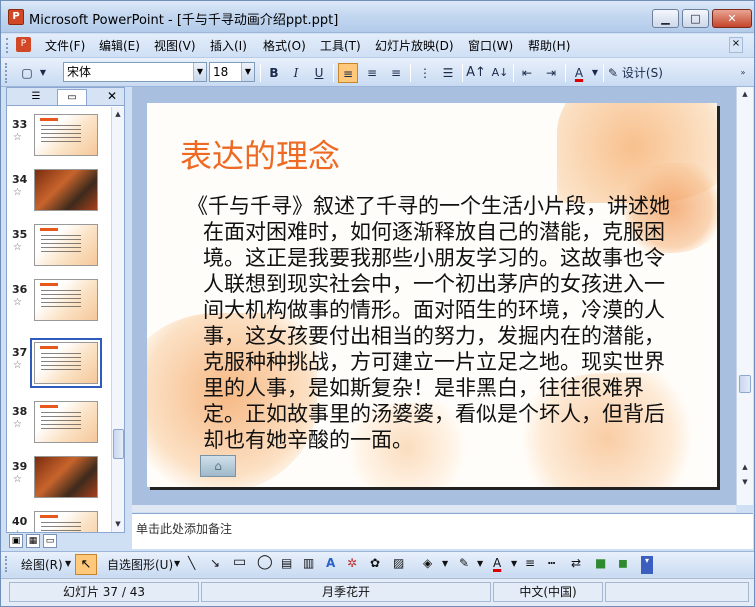 The width and height of the screenshot is (755, 607). What do you see at coordinates (59, 520) in the screenshot?
I see `slide-thumbnail-40: 40 ☆` at bounding box center [59, 520].